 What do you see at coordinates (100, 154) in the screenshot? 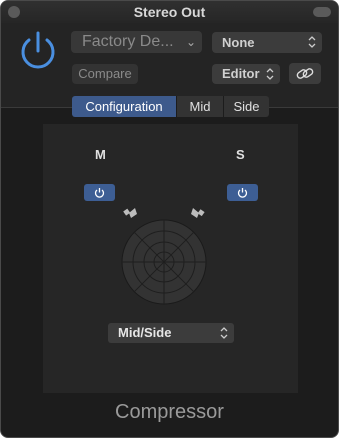
I see `mid-label: M` at bounding box center [100, 154].